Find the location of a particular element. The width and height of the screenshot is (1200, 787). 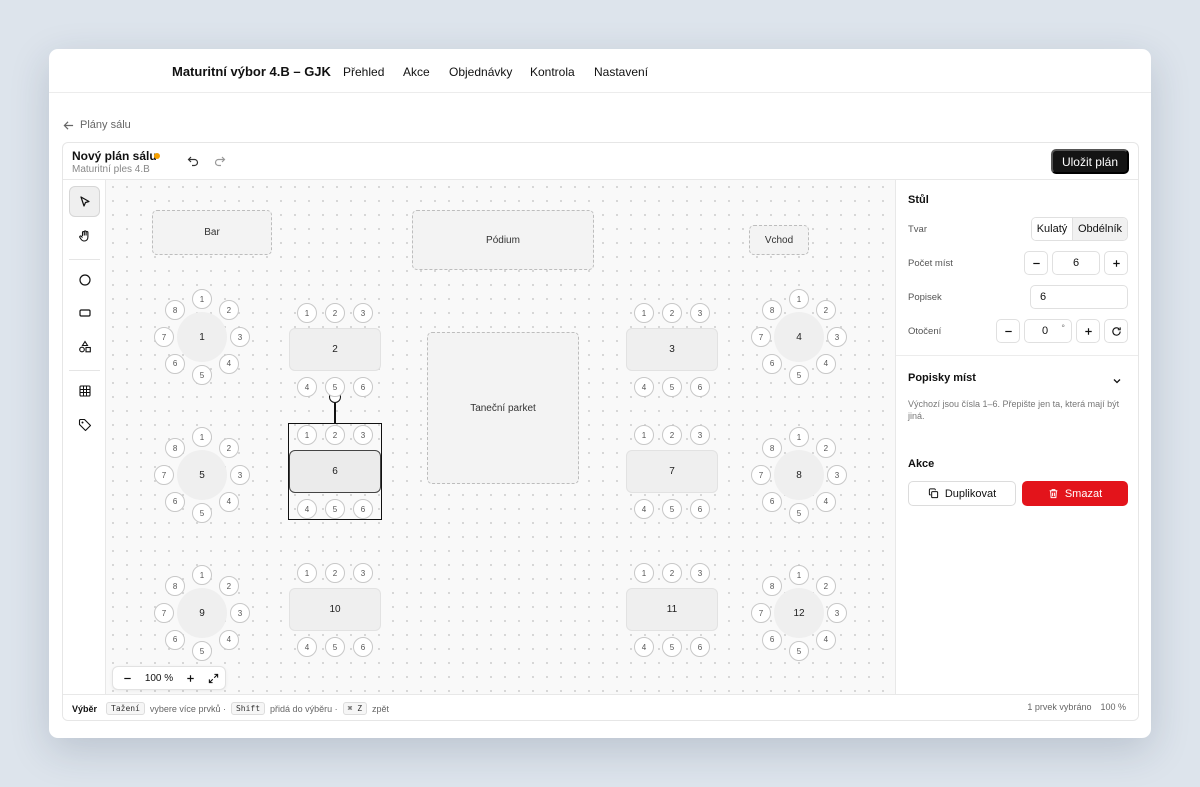

circle-tool is located at coordinates (84, 279).